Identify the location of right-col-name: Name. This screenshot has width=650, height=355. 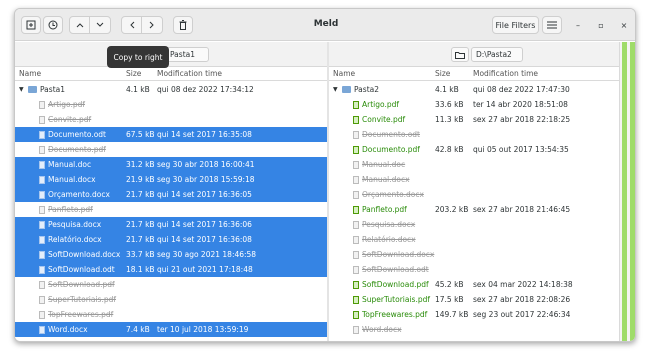
(344, 73).